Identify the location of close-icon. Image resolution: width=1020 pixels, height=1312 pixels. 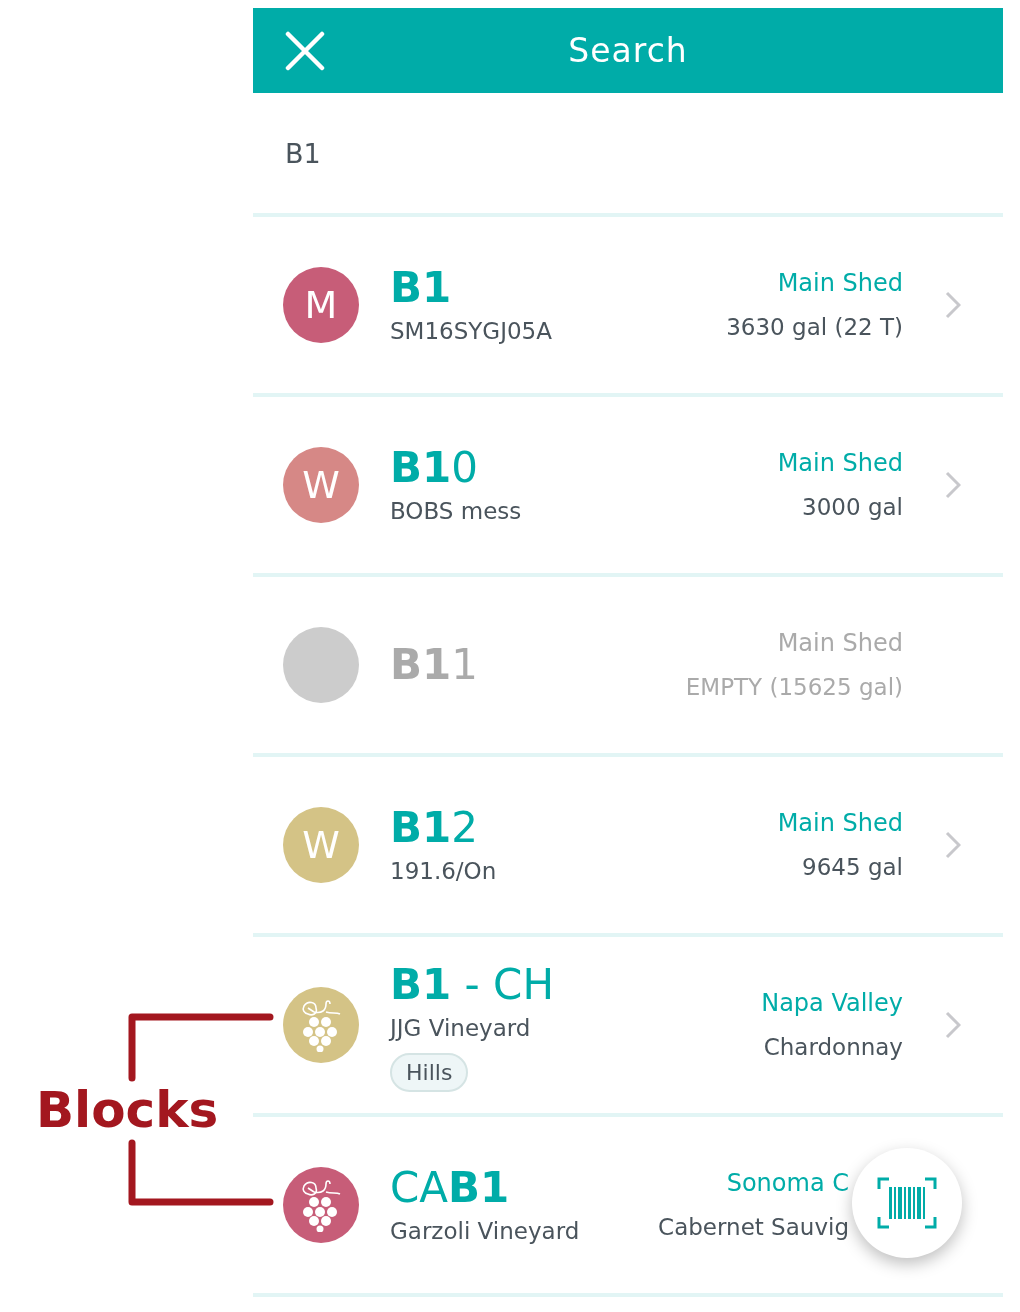
(305, 50).